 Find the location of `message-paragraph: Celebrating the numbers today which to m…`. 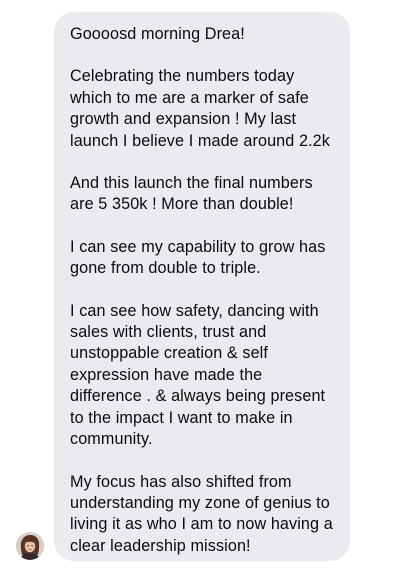

message-paragraph: Celebrating the numbers today which to m… is located at coordinates (200, 108).